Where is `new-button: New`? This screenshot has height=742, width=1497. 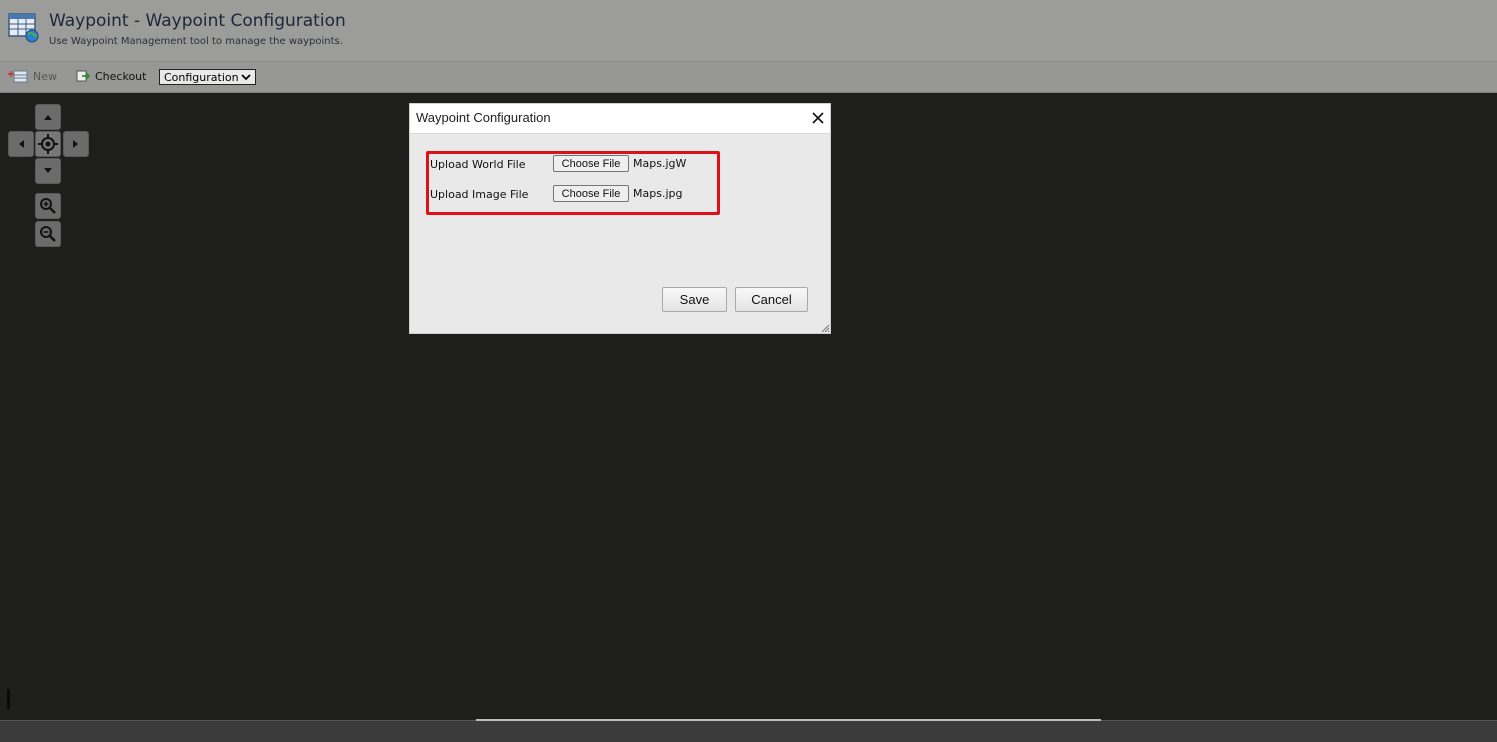
new-button: New is located at coordinates (32, 76).